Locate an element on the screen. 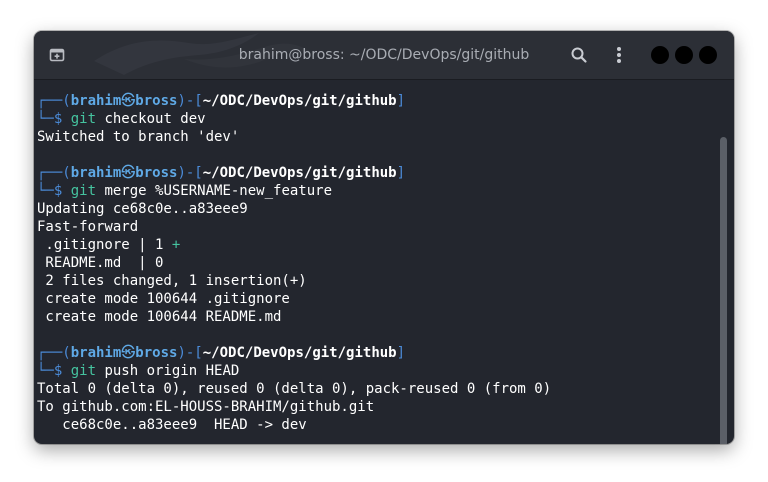 This screenshot has height=482, width=768. command-args: merge %USERNAME-new_feature is located at coordinates (214, 191).